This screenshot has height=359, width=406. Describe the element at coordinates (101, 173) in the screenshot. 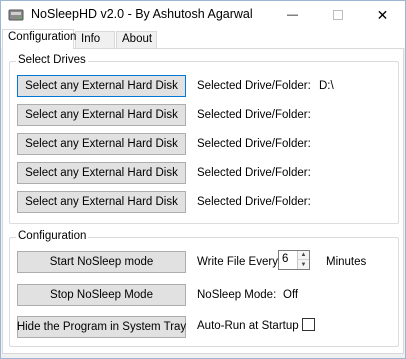

I see `select-disk-button-4: Select any External Hard Disk` at that location.